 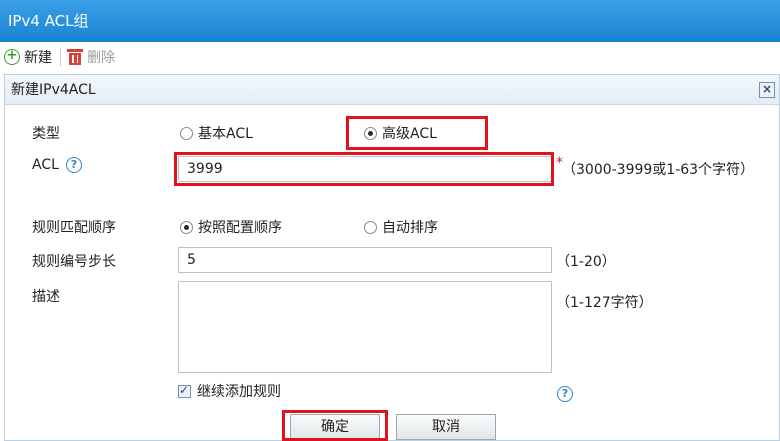 What do you see at coordinates (239, 392) in the screenshot?
I see `continue-add-label: 继续添加规则` at bounding box center [239, 392].